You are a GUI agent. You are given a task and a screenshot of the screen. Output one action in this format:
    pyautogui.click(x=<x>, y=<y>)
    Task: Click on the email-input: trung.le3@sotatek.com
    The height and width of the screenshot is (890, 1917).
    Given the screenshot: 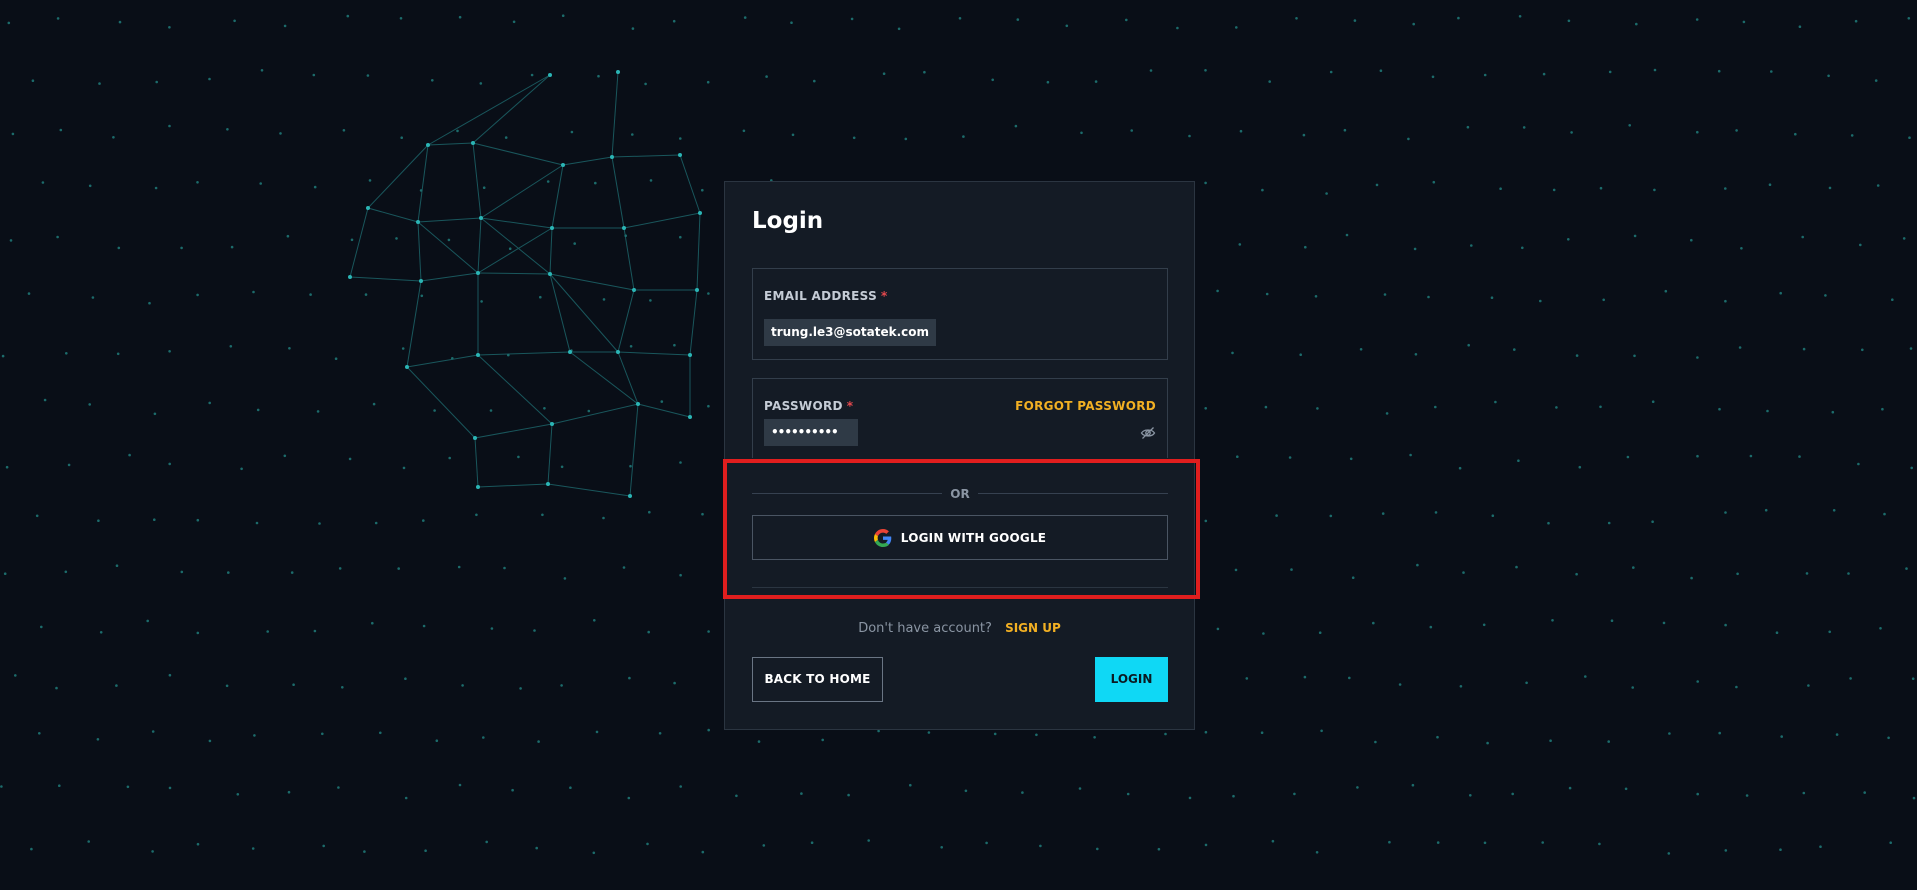 What is the action you would take?
    pyautogui.click(x=850, y=332)
    